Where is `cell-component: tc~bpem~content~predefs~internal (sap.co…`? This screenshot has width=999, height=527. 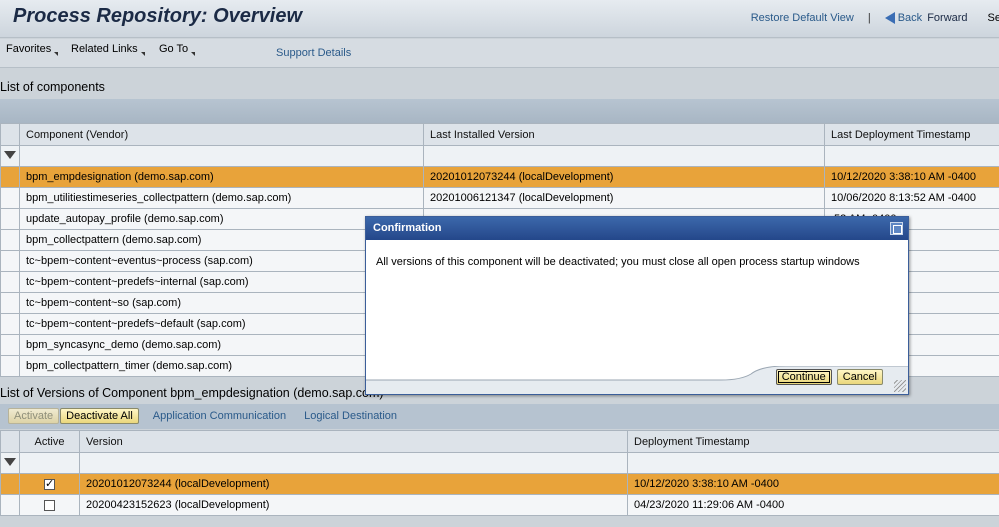 cell-component: tc~bpem~content~predefs~internal (sap.co… is located at coordinates (221, 282).